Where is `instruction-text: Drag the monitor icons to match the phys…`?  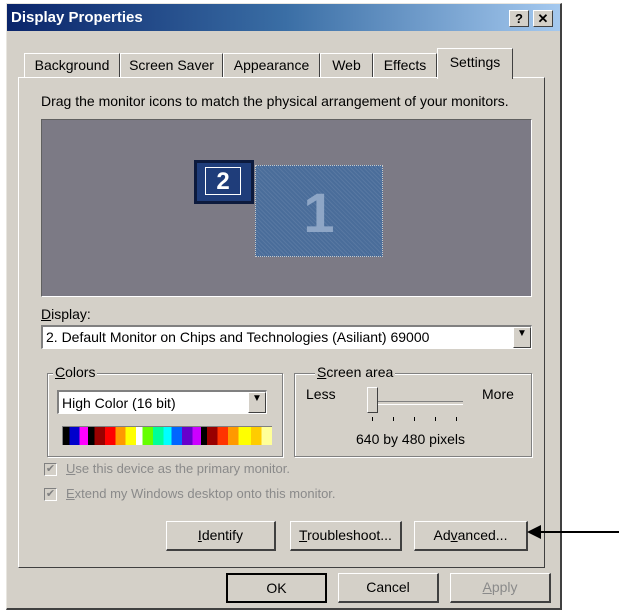
instruction-text: Drag the monitor icons to match the phys… is located at coordinates (275, 101).